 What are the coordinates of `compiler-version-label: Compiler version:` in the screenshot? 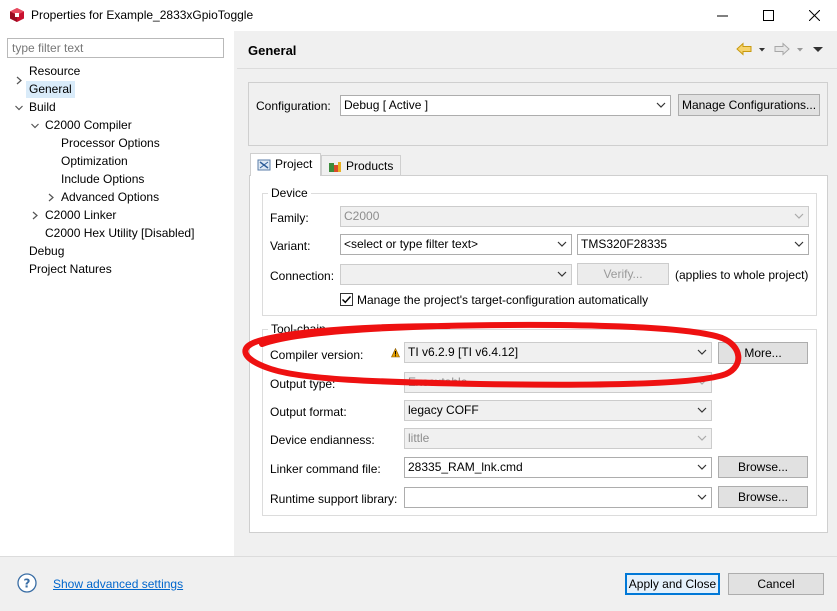 It's located at (317, 355).